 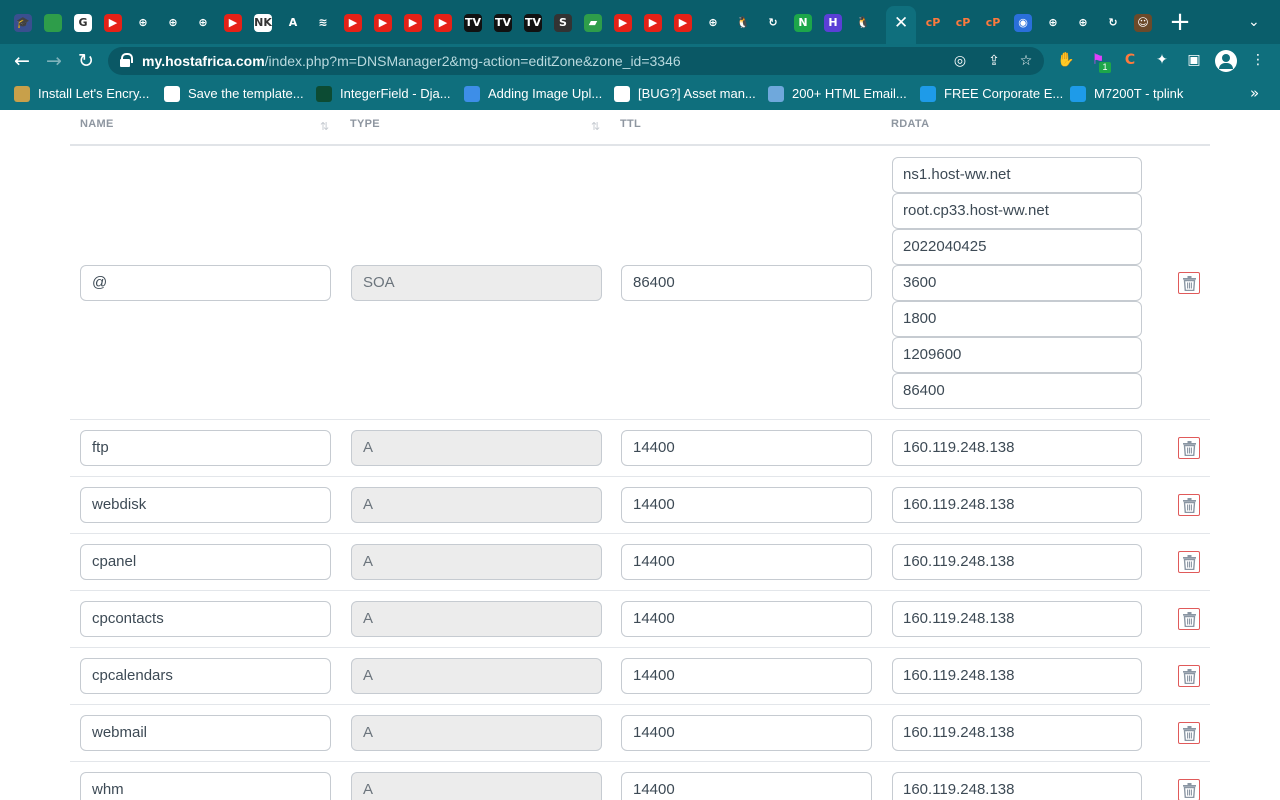 I want to click on reload-icon: ↻, so click(x=86, y=61).